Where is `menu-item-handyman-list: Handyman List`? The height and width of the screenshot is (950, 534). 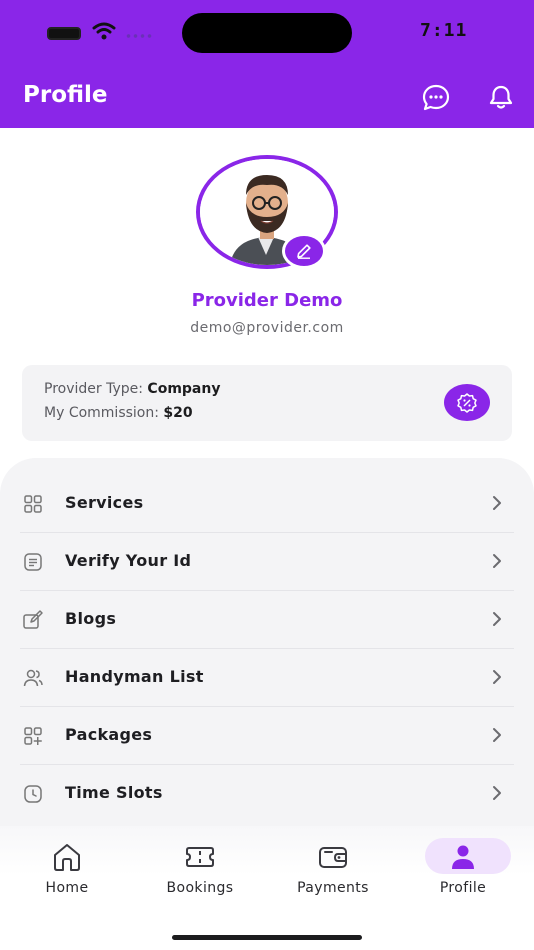
menu-item-handyman-list: Handyman List is located at coordinates (267, 678).